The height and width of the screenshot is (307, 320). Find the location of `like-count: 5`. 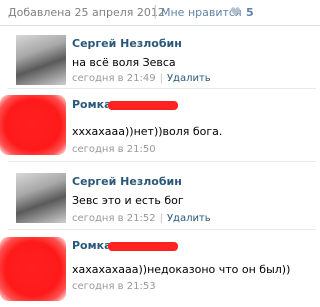

like-count: 5 is located at coordinates (250, 12).